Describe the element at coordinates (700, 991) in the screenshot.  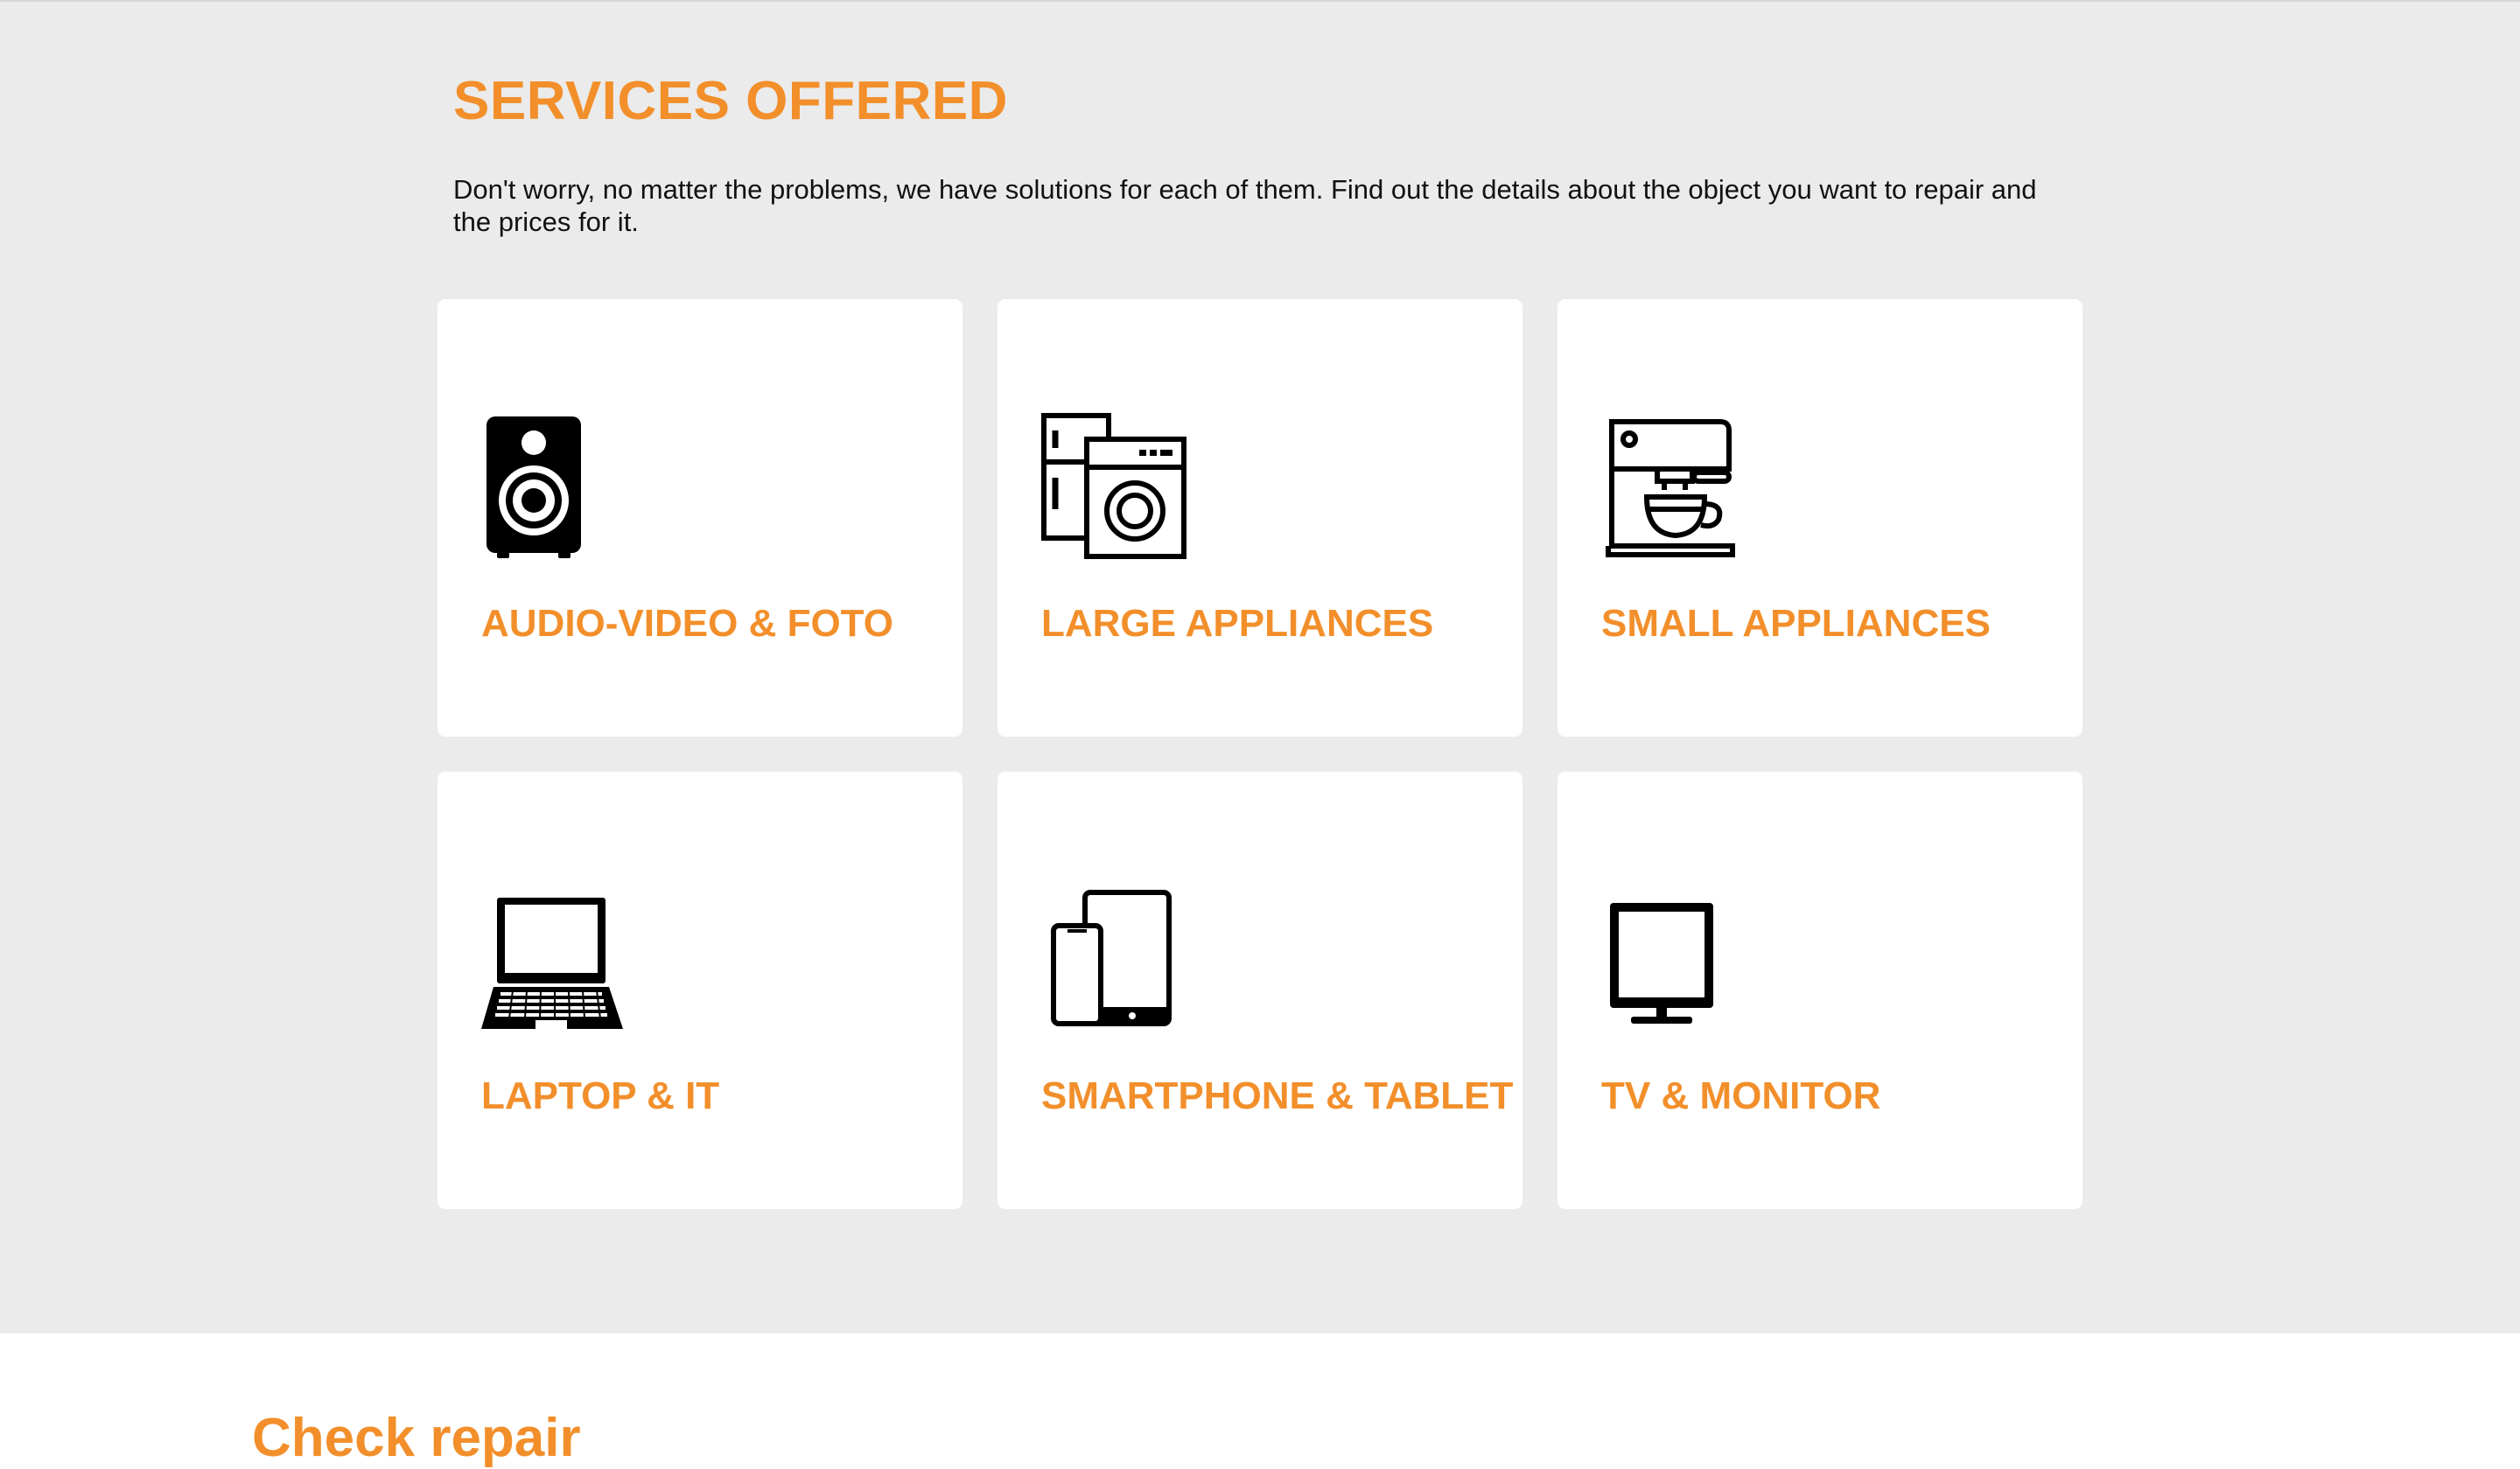
I see `service-card-laptop-it: LAPTOP & IT` at that location.